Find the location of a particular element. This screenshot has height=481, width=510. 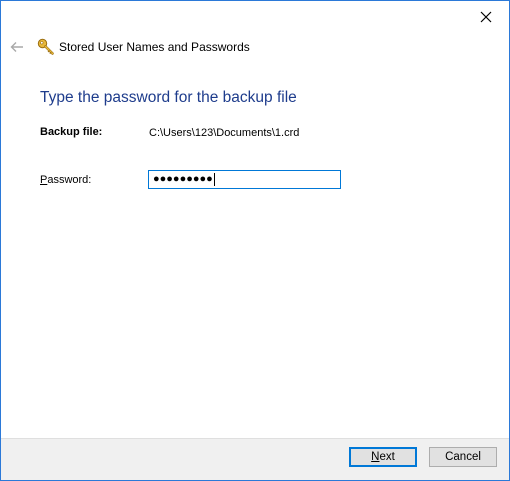

close-button is located at coordinates (486, 16).